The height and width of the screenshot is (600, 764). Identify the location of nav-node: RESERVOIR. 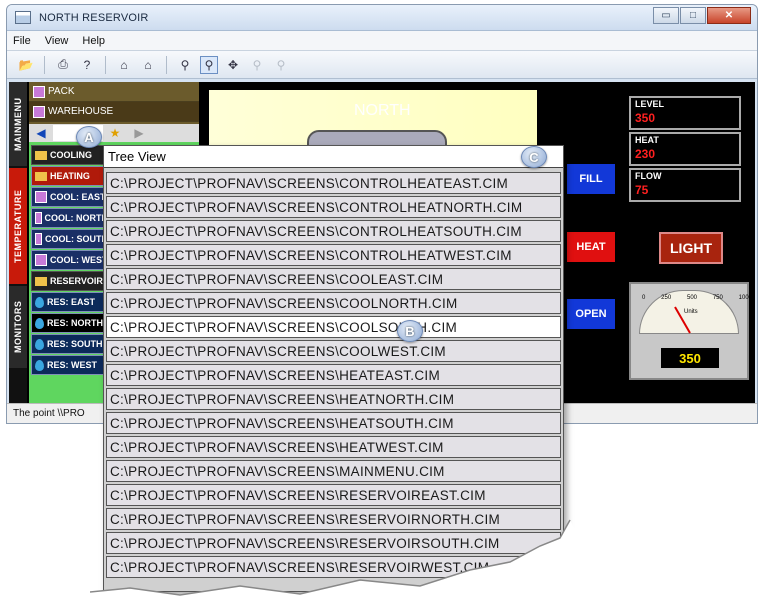
(70, 281).